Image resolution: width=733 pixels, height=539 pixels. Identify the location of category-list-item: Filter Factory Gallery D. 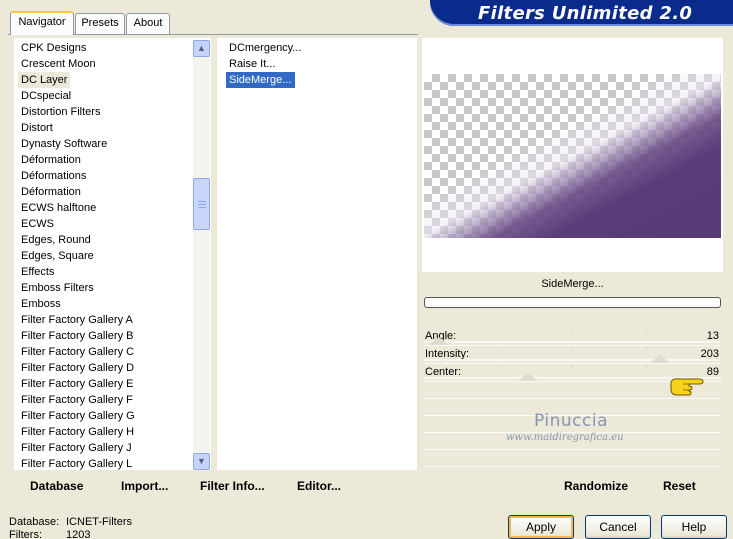
(105, 368).